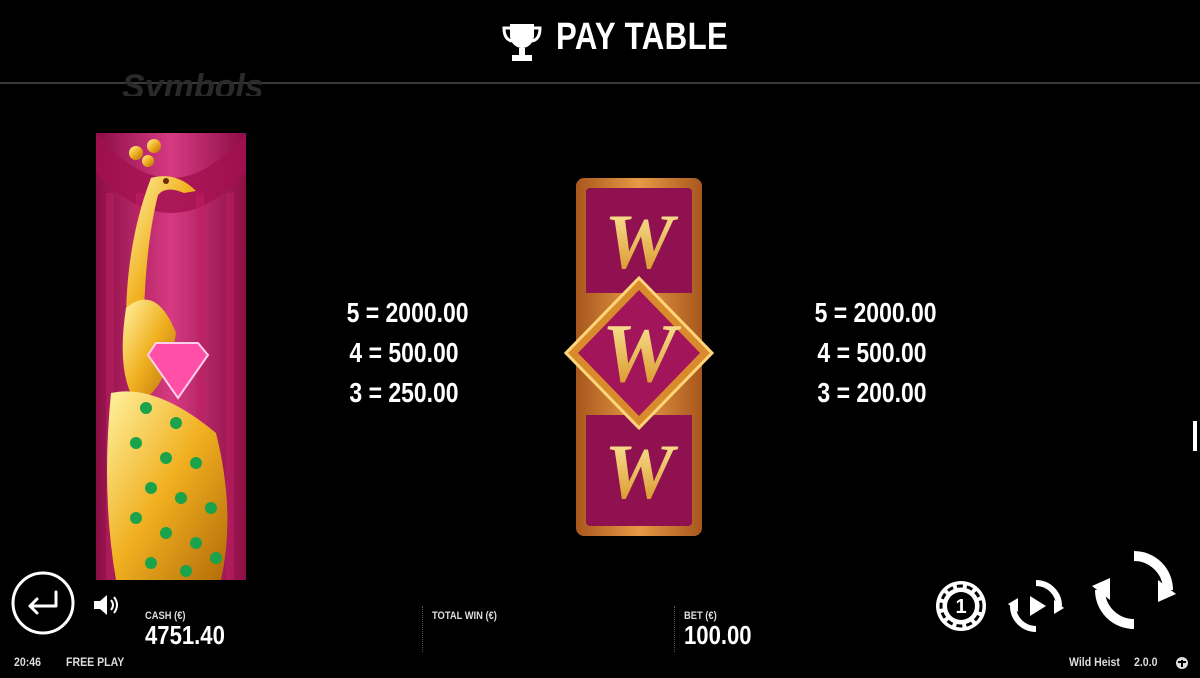 The height and width of the screenshot is (678, 1200). I want to click on wild-symbol: W W W, so click(639, 357).